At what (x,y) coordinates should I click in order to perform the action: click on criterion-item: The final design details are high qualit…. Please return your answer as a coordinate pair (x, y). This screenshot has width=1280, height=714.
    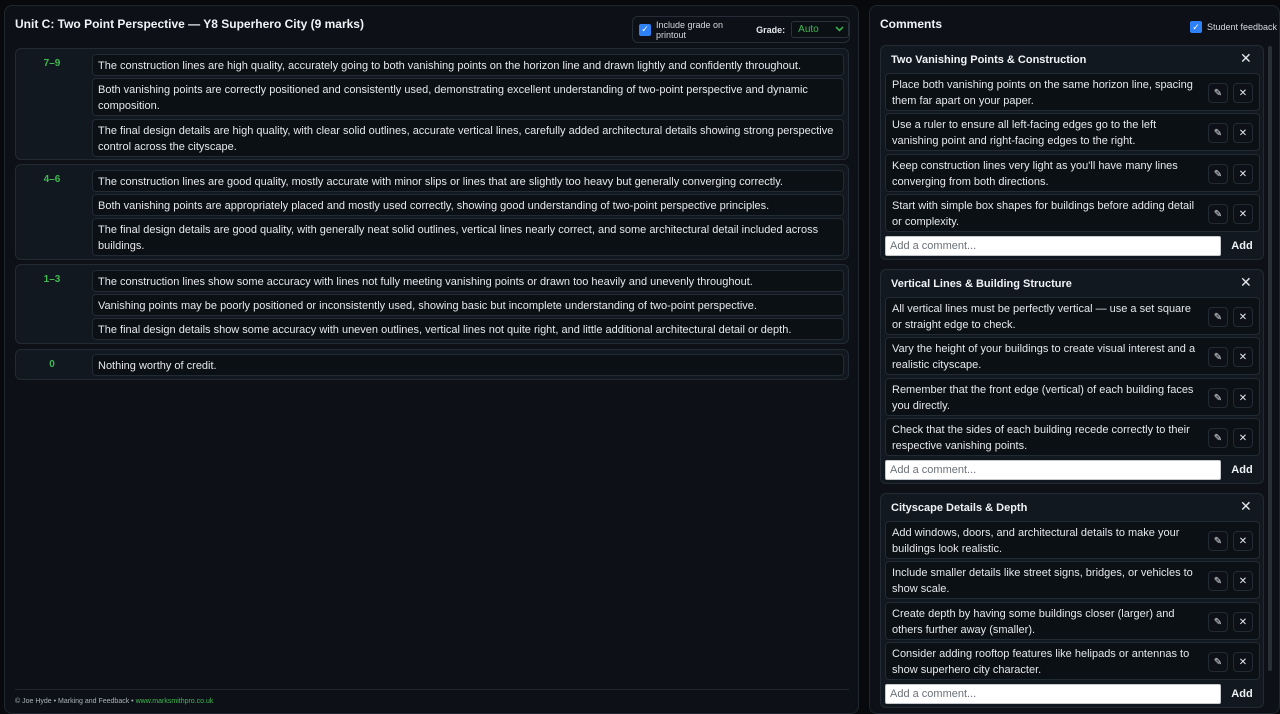
    Looking at the image, I should click on (468, 138).